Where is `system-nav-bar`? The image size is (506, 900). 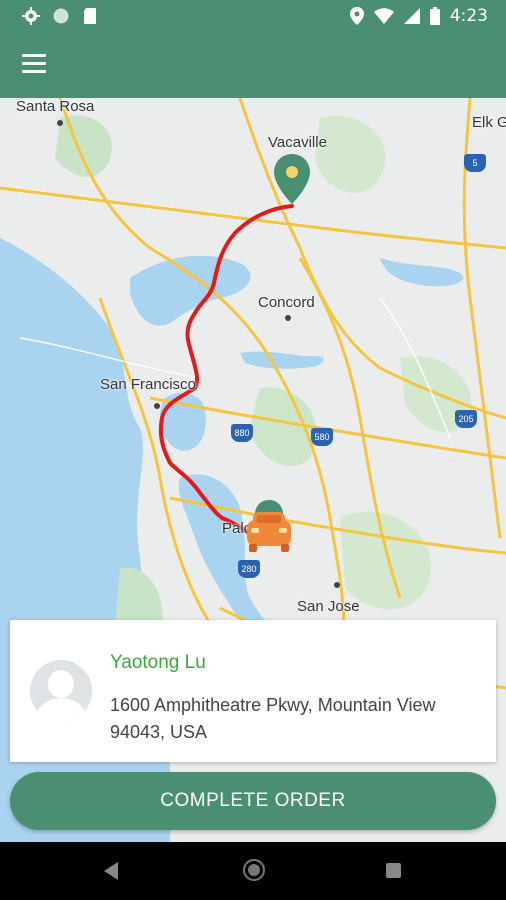
system-nav-bar is located at coordinates (253, 871).